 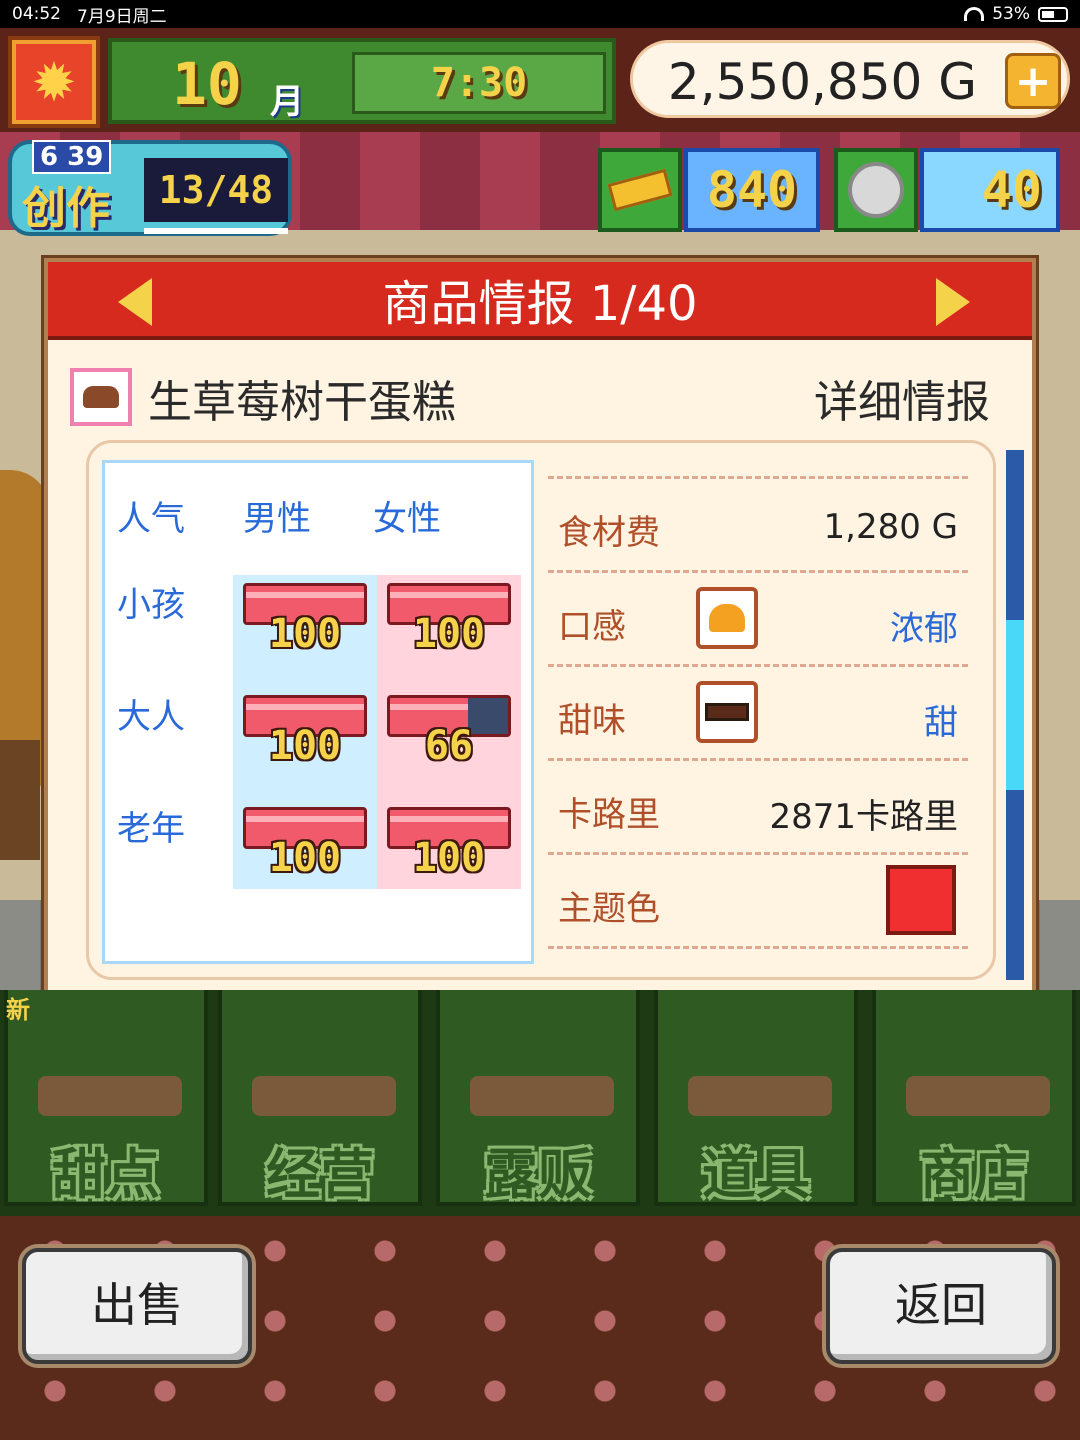 I want to click on create-panel: 6 39 创作 13/48, so click(x=150, y=188).